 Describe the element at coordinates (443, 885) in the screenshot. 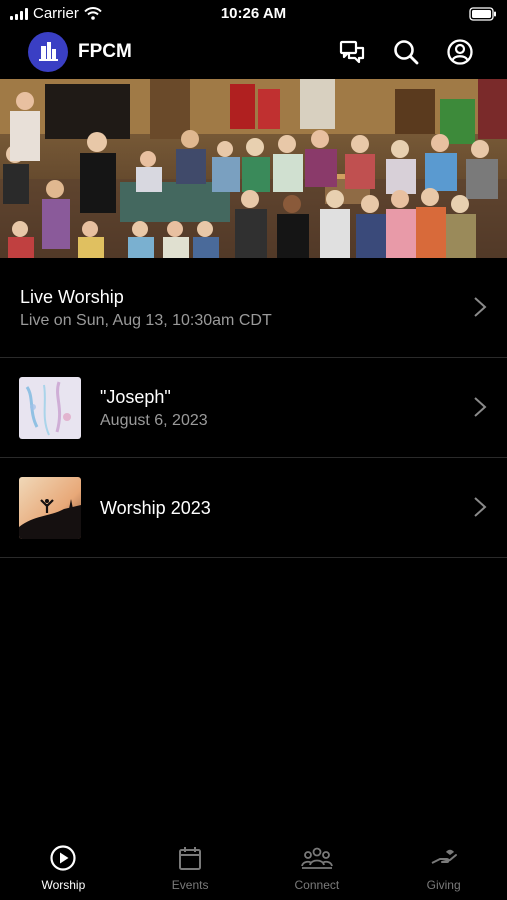

I see `tab-label: Giving` at that location.